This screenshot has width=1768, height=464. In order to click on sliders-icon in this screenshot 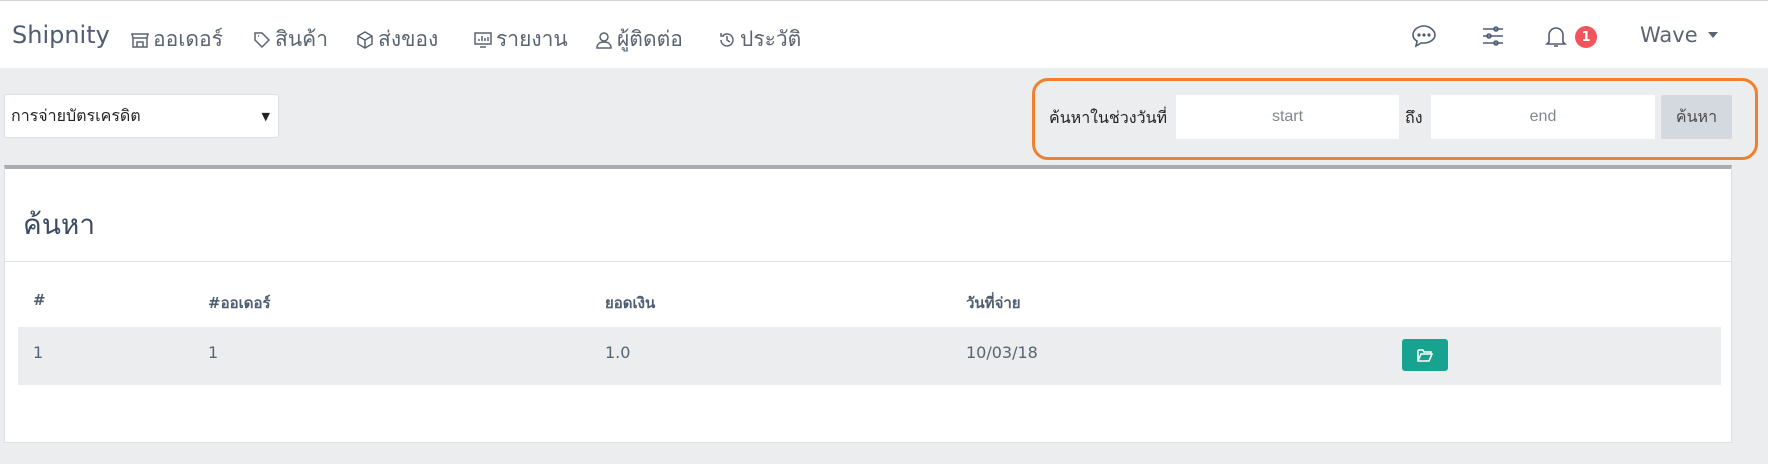, I will do `click(1493, 36)`.